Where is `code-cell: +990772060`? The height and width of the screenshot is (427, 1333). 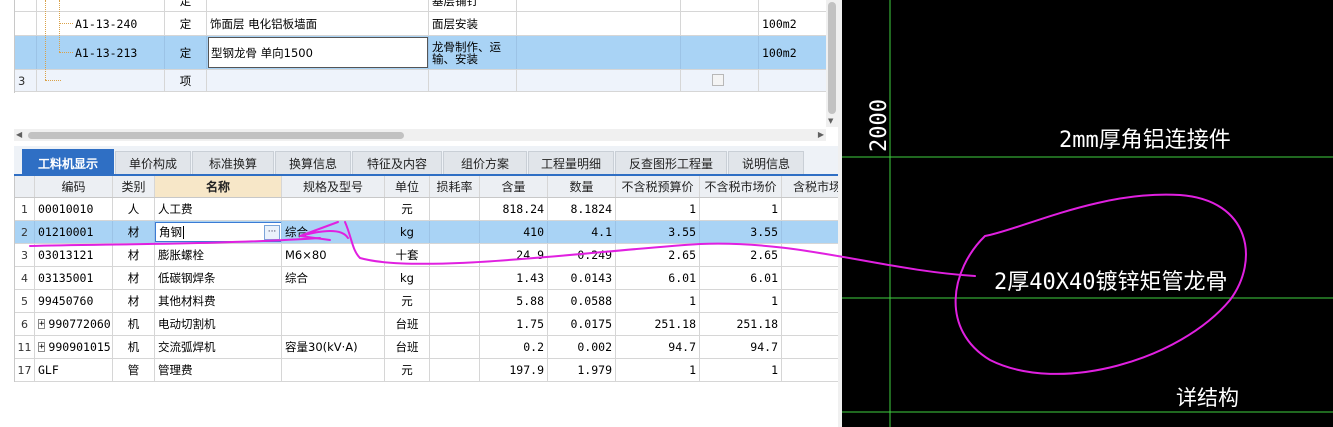
code-cell: +990772060 is located at coordinates (74, 324).